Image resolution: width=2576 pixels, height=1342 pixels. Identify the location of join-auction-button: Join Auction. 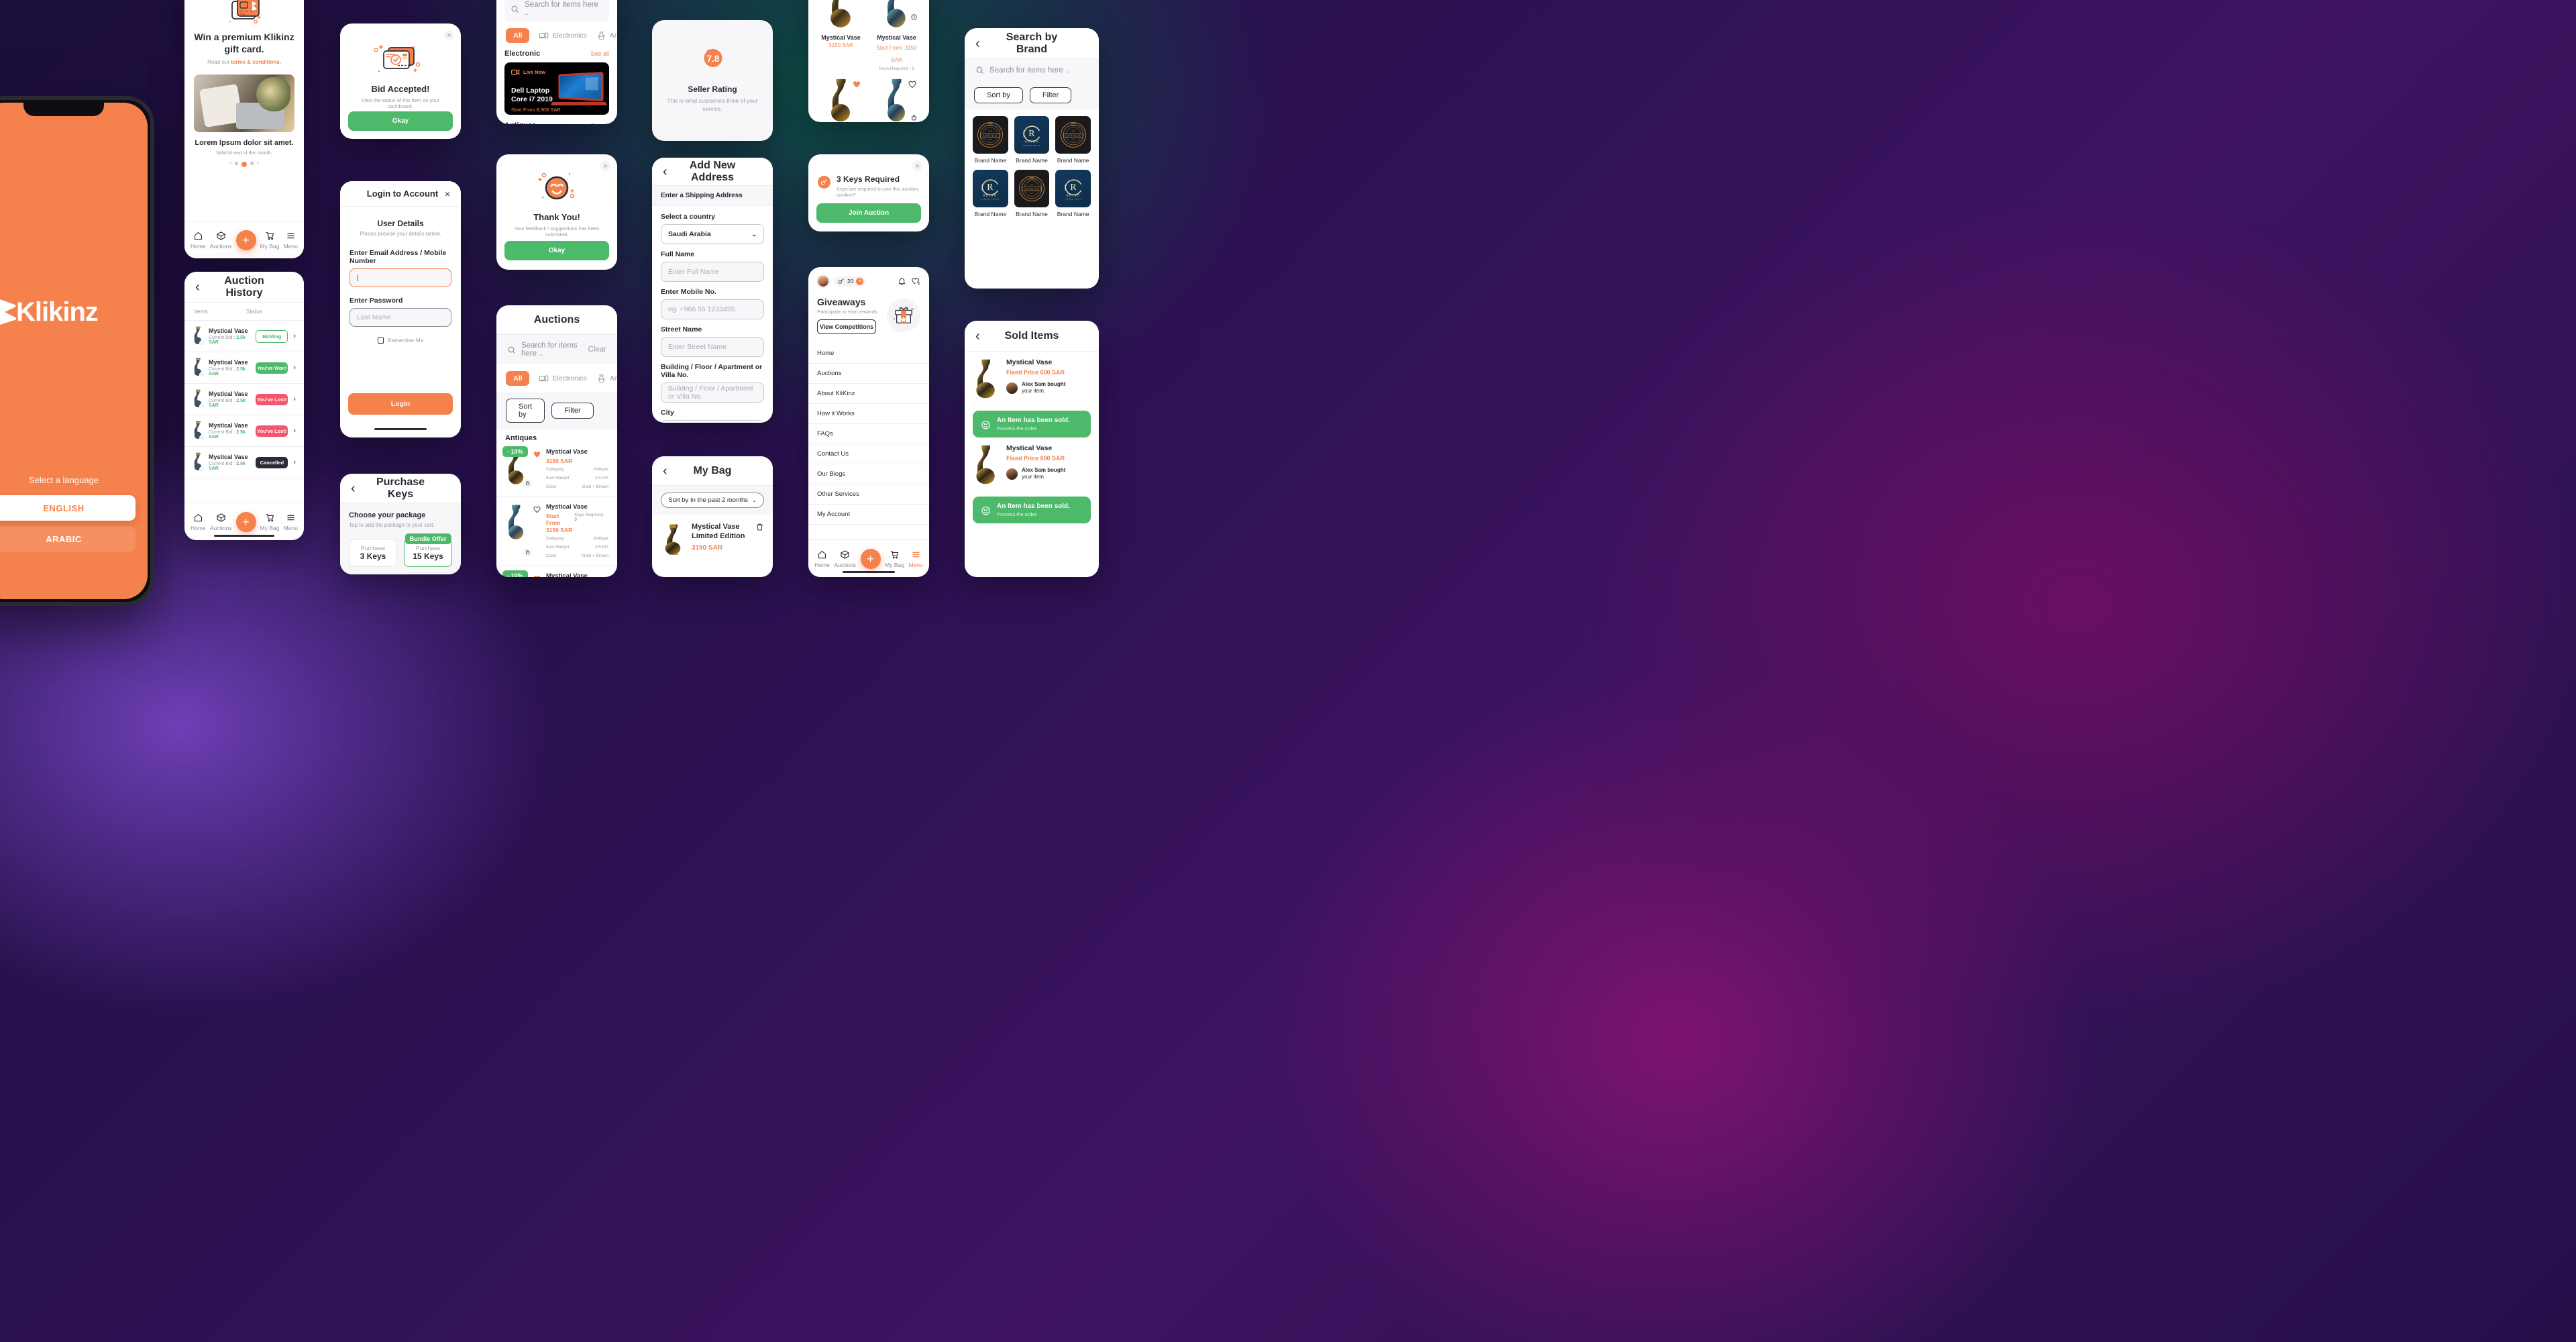
(868, 213).